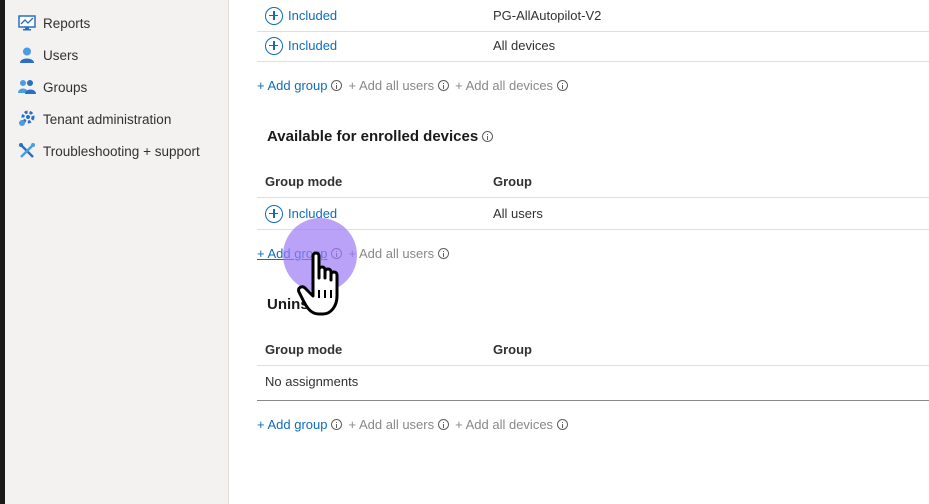 This screenshot has width=929, height=504. I want to click on users-icon, so click(27, 55).